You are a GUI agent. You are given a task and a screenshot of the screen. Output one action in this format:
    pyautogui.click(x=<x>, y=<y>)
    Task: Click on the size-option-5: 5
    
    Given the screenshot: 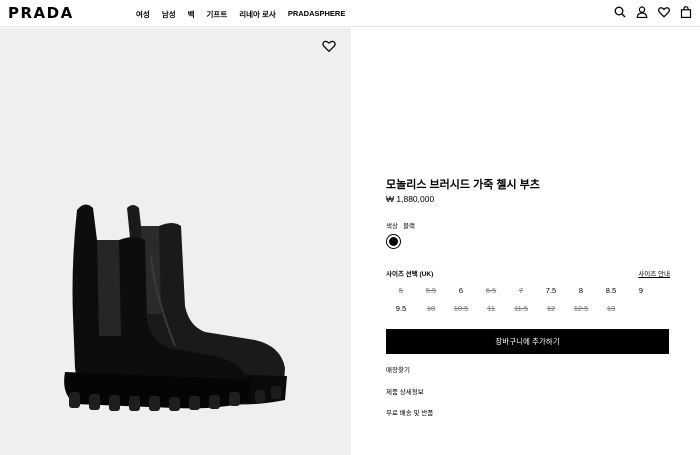 What is the action you would take?
    pyautogui.click(x=401, y=291)
    